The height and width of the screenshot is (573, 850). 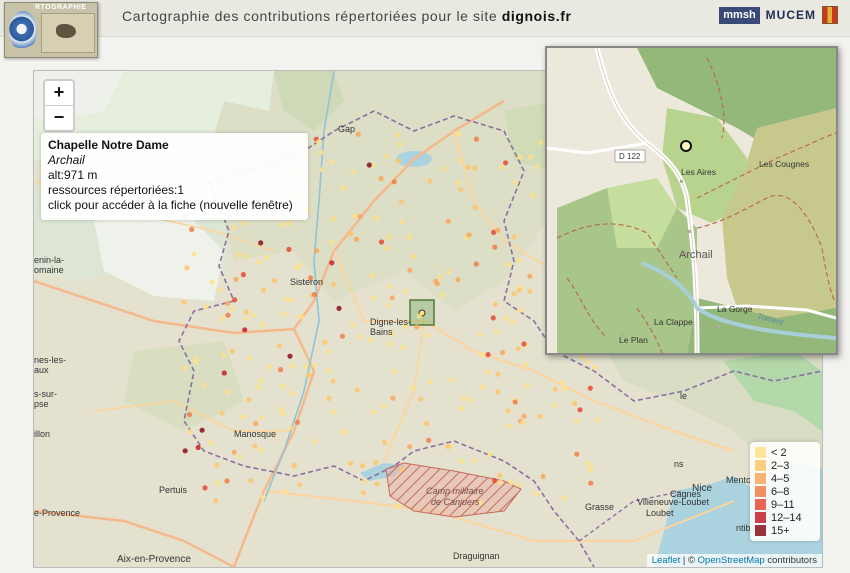 What do you see at coordinates (791, 15) in the screenshot?
I see `mucem-logo: MUCEM` at bounding box center [791, 15].